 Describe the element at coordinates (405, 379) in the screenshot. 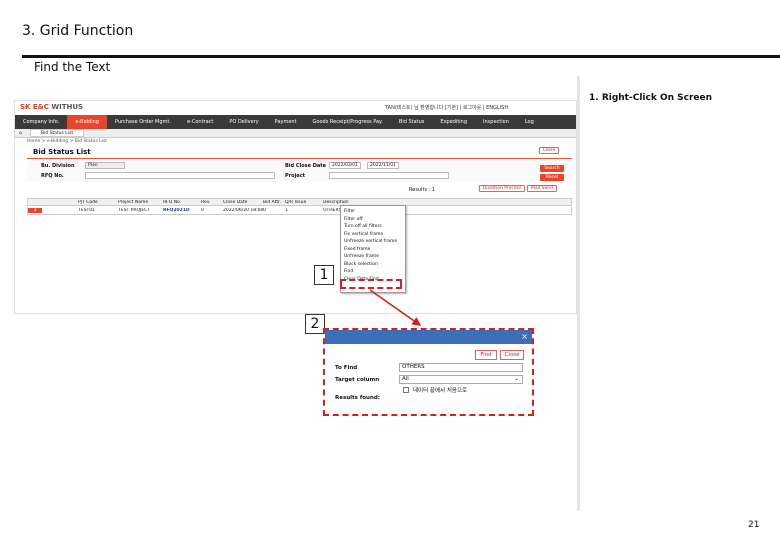

I see `target-column-value: All` at that location.